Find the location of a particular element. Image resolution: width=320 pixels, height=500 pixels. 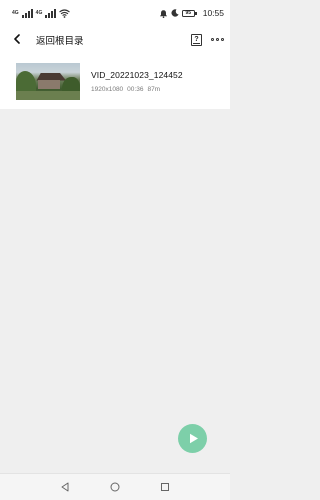

navigation-bar is located at coordinates (115, 486).